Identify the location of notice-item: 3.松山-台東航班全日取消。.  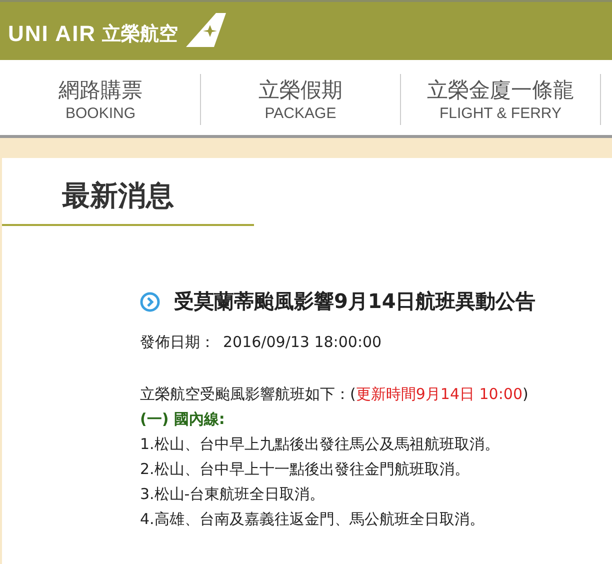
(233, 494).